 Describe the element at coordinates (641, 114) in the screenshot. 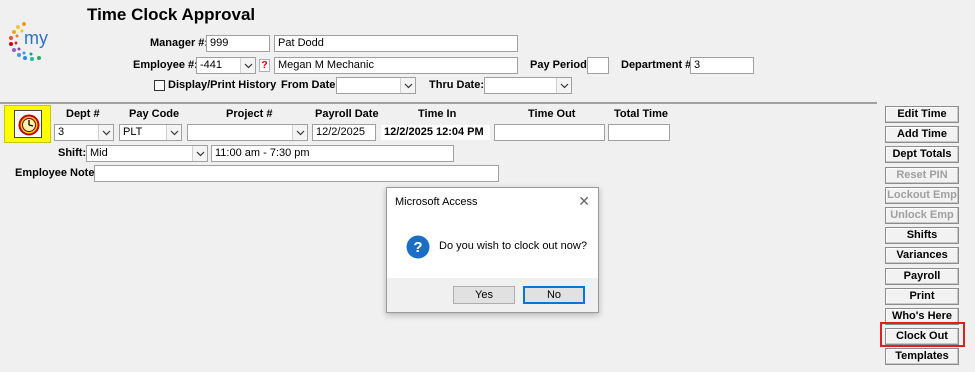

I see `col-header-total-time: Total Time` at that location.